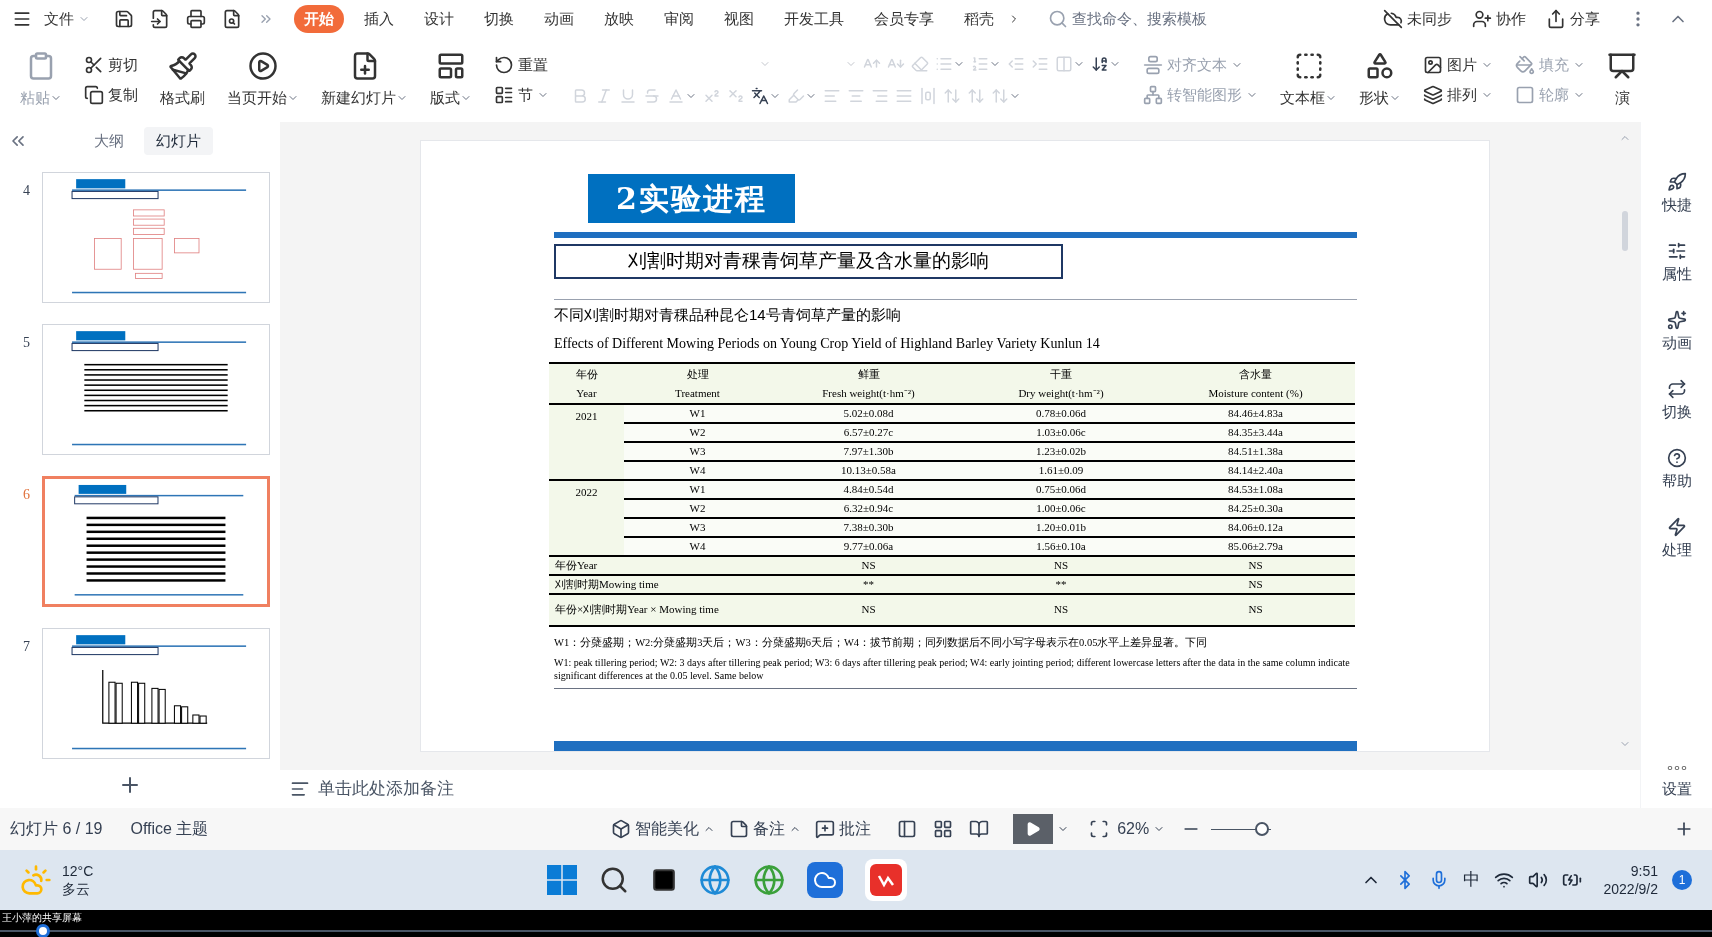  I want to click on grid-view-icon, so click(943, 829).